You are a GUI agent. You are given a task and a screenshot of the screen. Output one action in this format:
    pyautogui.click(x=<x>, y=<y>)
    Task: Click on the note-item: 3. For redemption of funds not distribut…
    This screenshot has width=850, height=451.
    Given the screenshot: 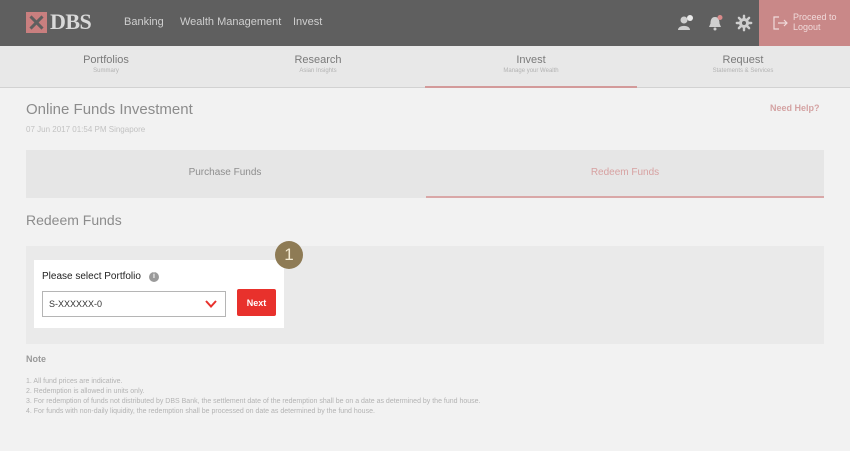 What is the action you would take?
    pyautogui.click(x=253, y=401)
    